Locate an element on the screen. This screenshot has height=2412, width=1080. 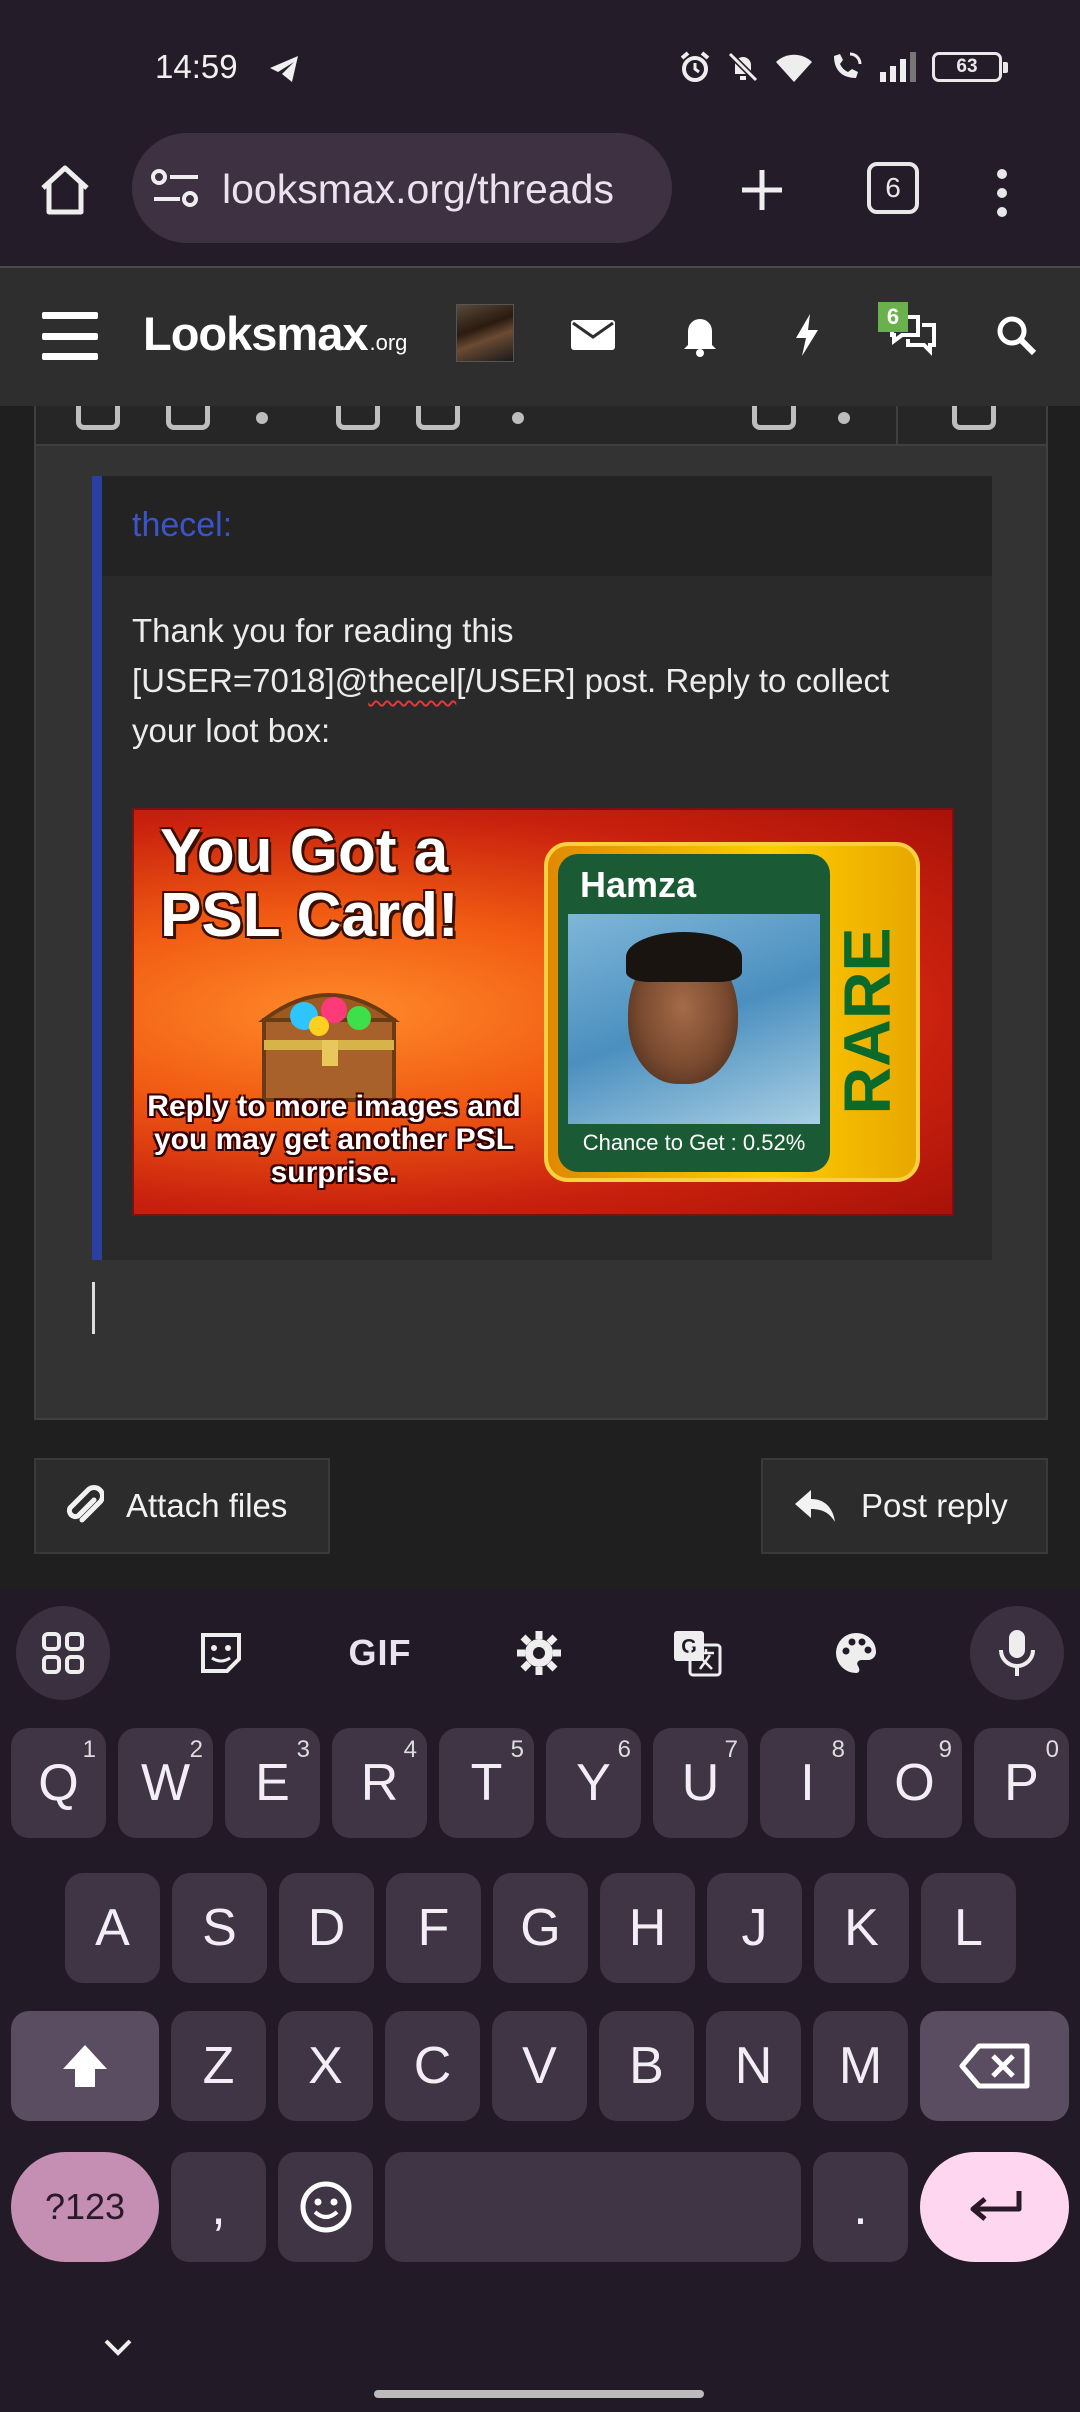
wifi-icon is located at coordinates (794, 68).